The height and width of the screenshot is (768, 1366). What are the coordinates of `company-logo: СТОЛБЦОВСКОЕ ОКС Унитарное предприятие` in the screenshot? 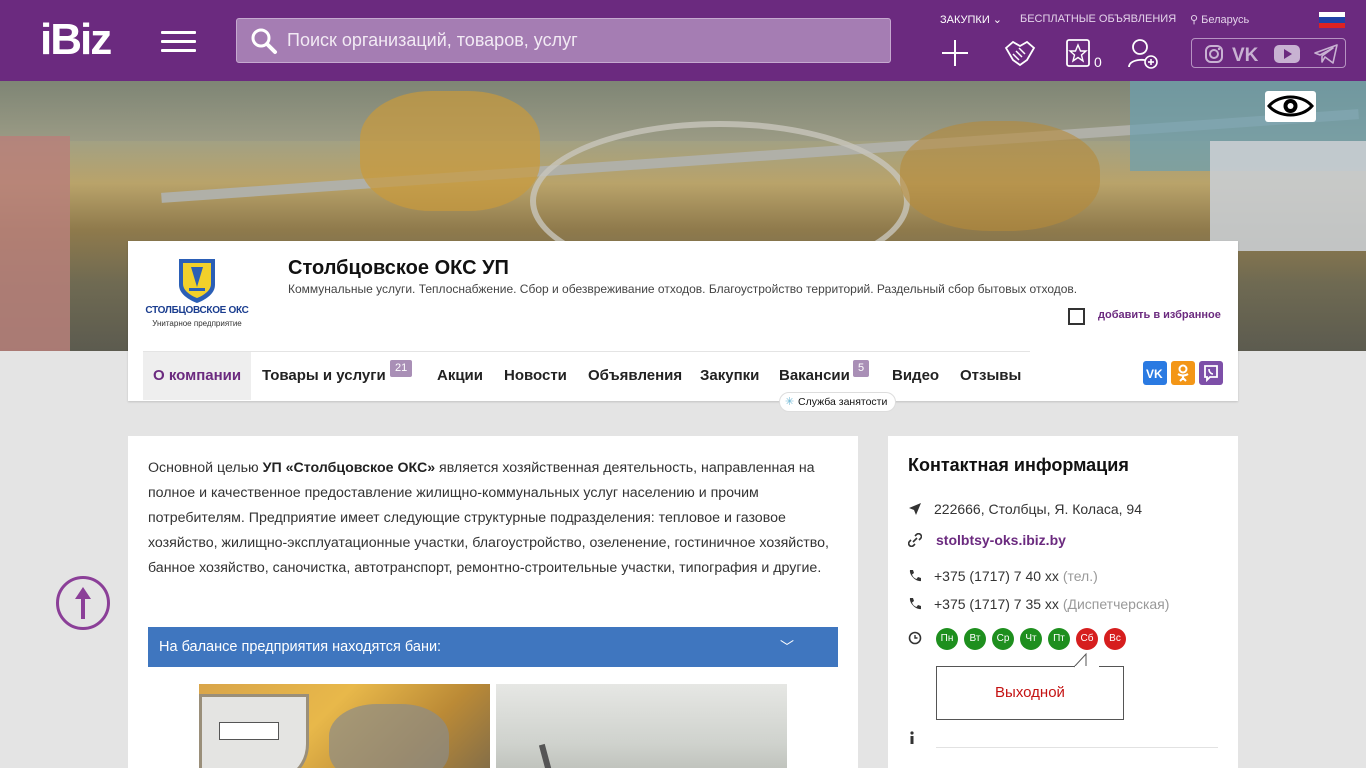 It's located at (197, 293).